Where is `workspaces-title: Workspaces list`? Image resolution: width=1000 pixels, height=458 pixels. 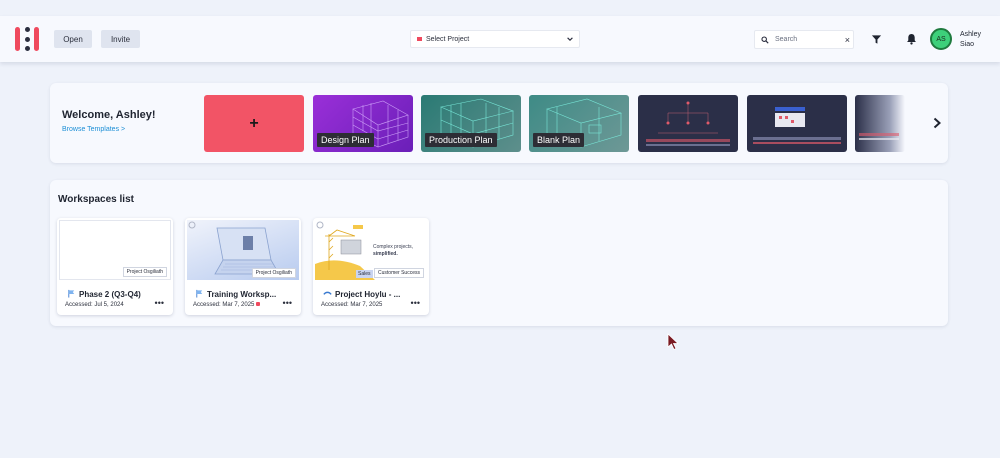 workspaces-title: Workspaces list is located at coordinates (96, 199).